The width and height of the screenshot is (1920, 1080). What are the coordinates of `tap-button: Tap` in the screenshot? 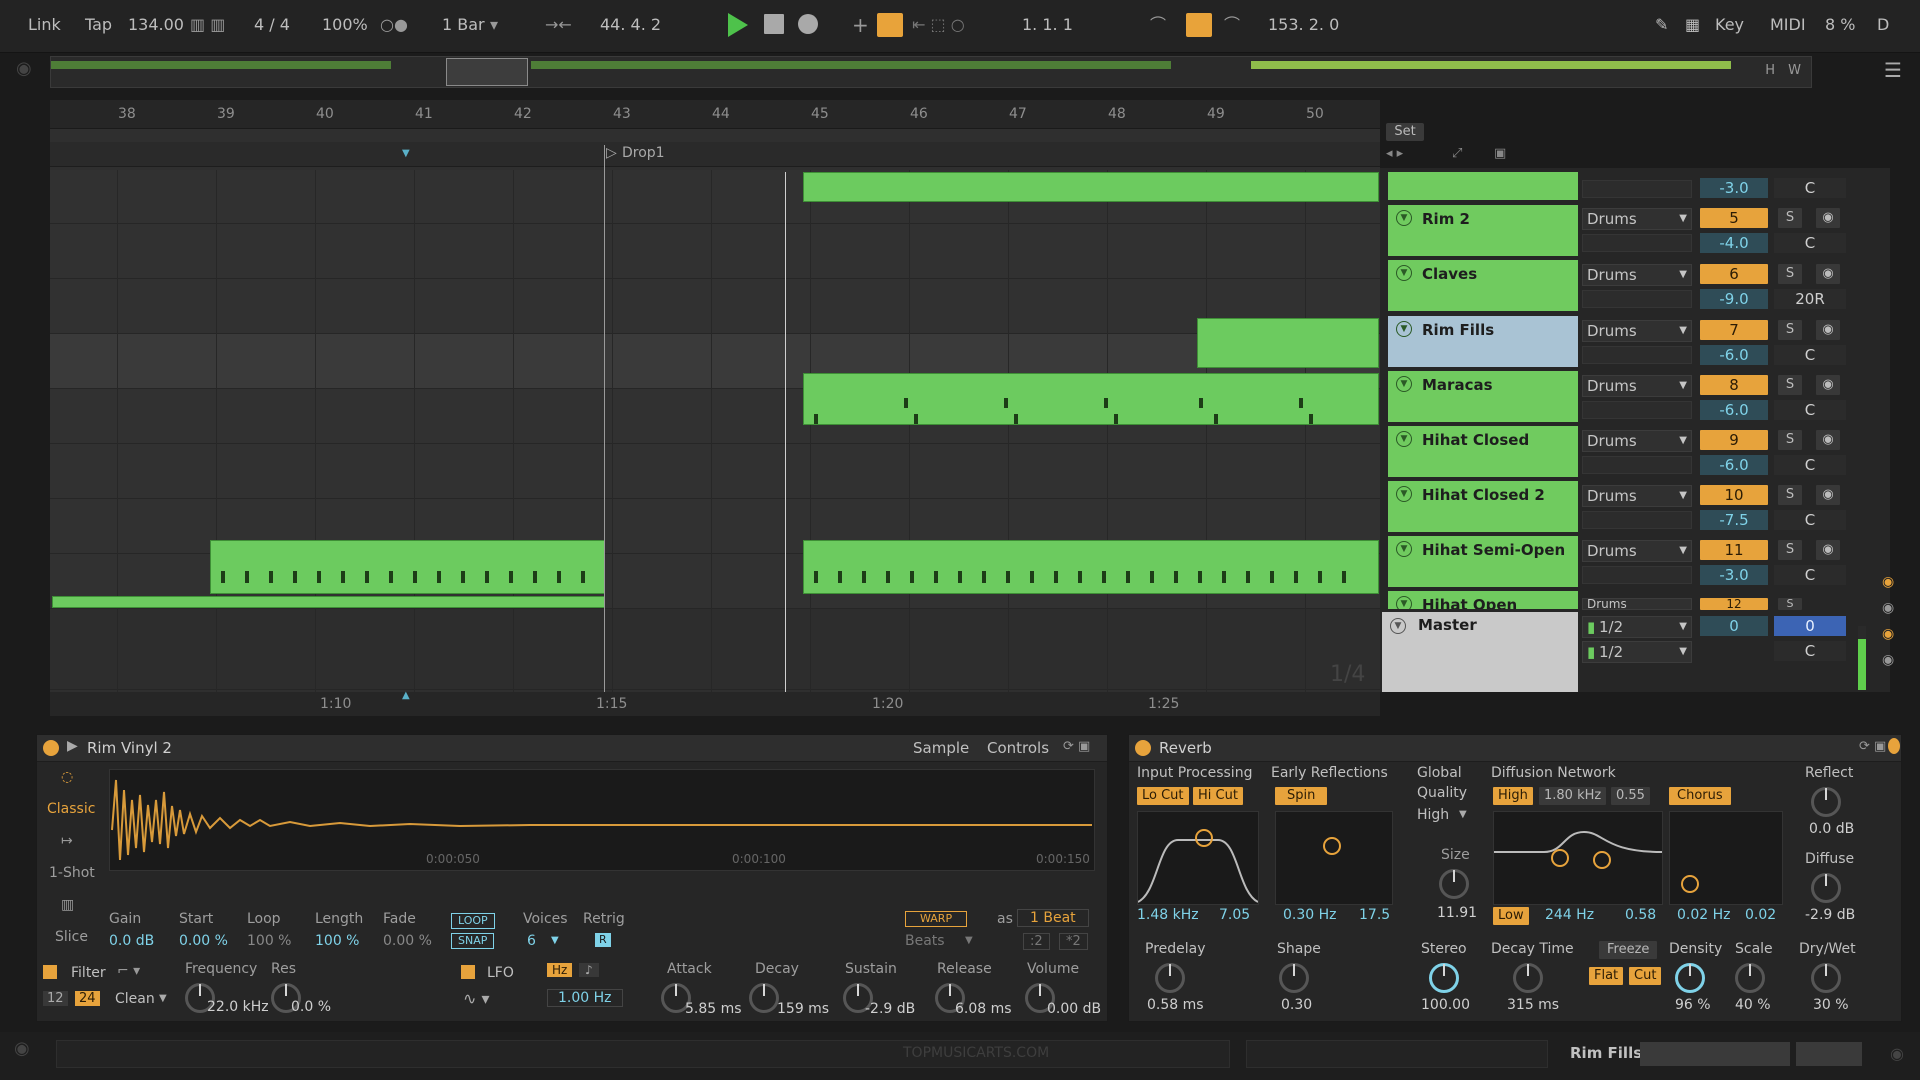 It's located at (98, 25).